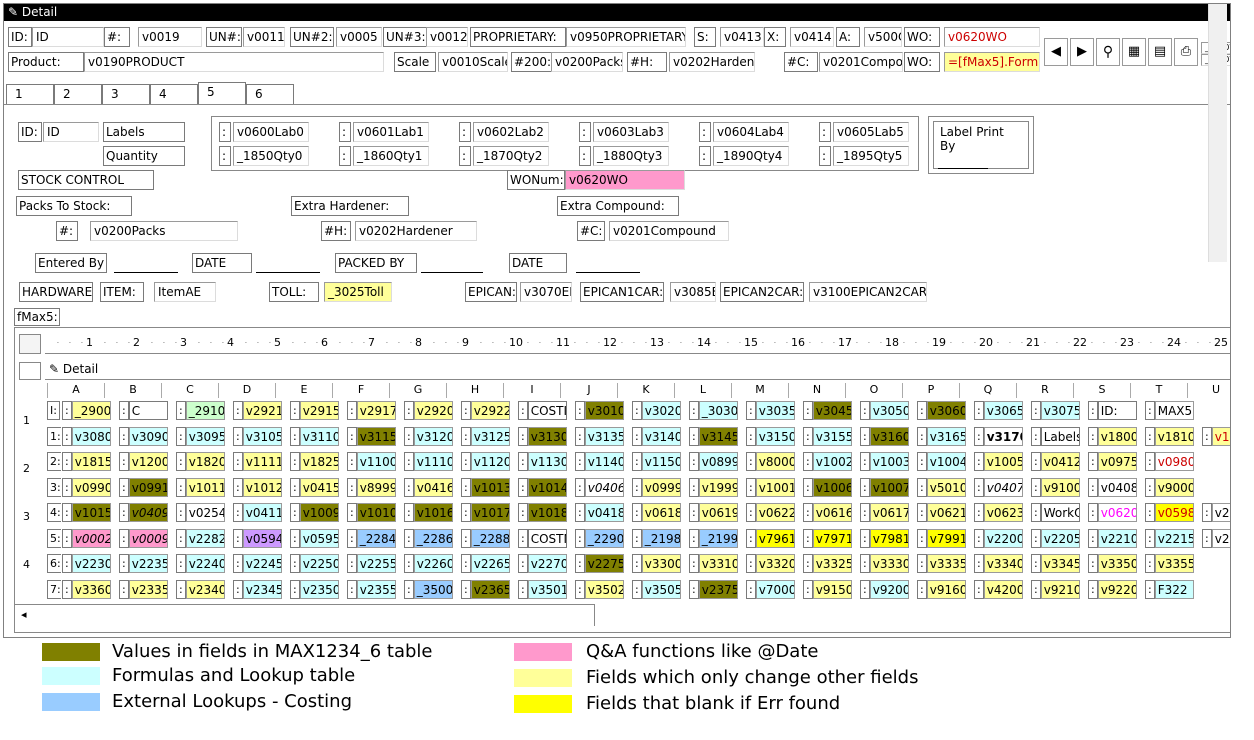 The width and height of the screenshot is (1254, 740). What do you see at coordinates (547, 538) in the screenshot?
I see `grid-field: COSTN:` at bounding box center [547, 538].